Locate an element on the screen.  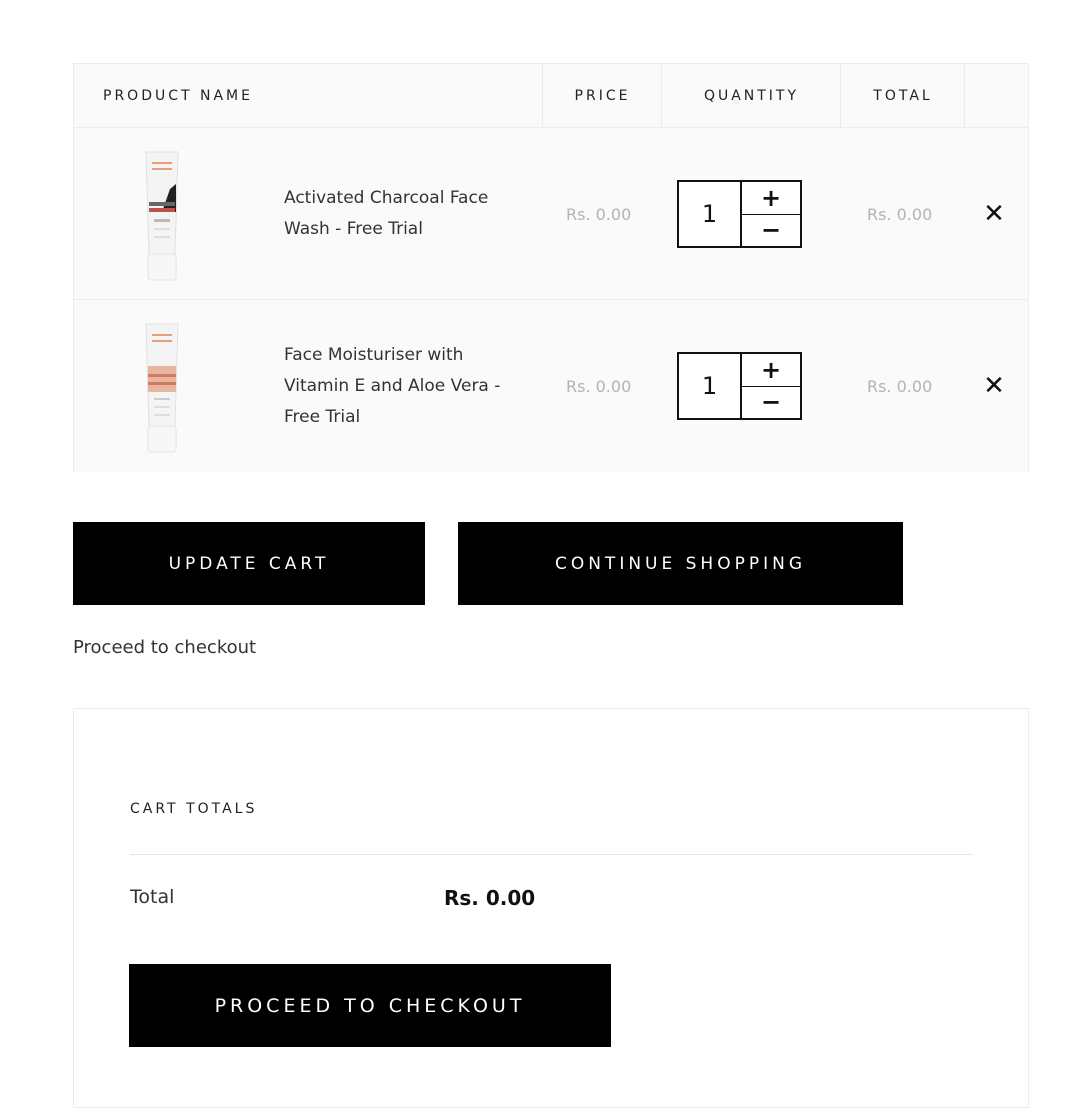
header-total: TOTAL is located at coordinates (902, 96).